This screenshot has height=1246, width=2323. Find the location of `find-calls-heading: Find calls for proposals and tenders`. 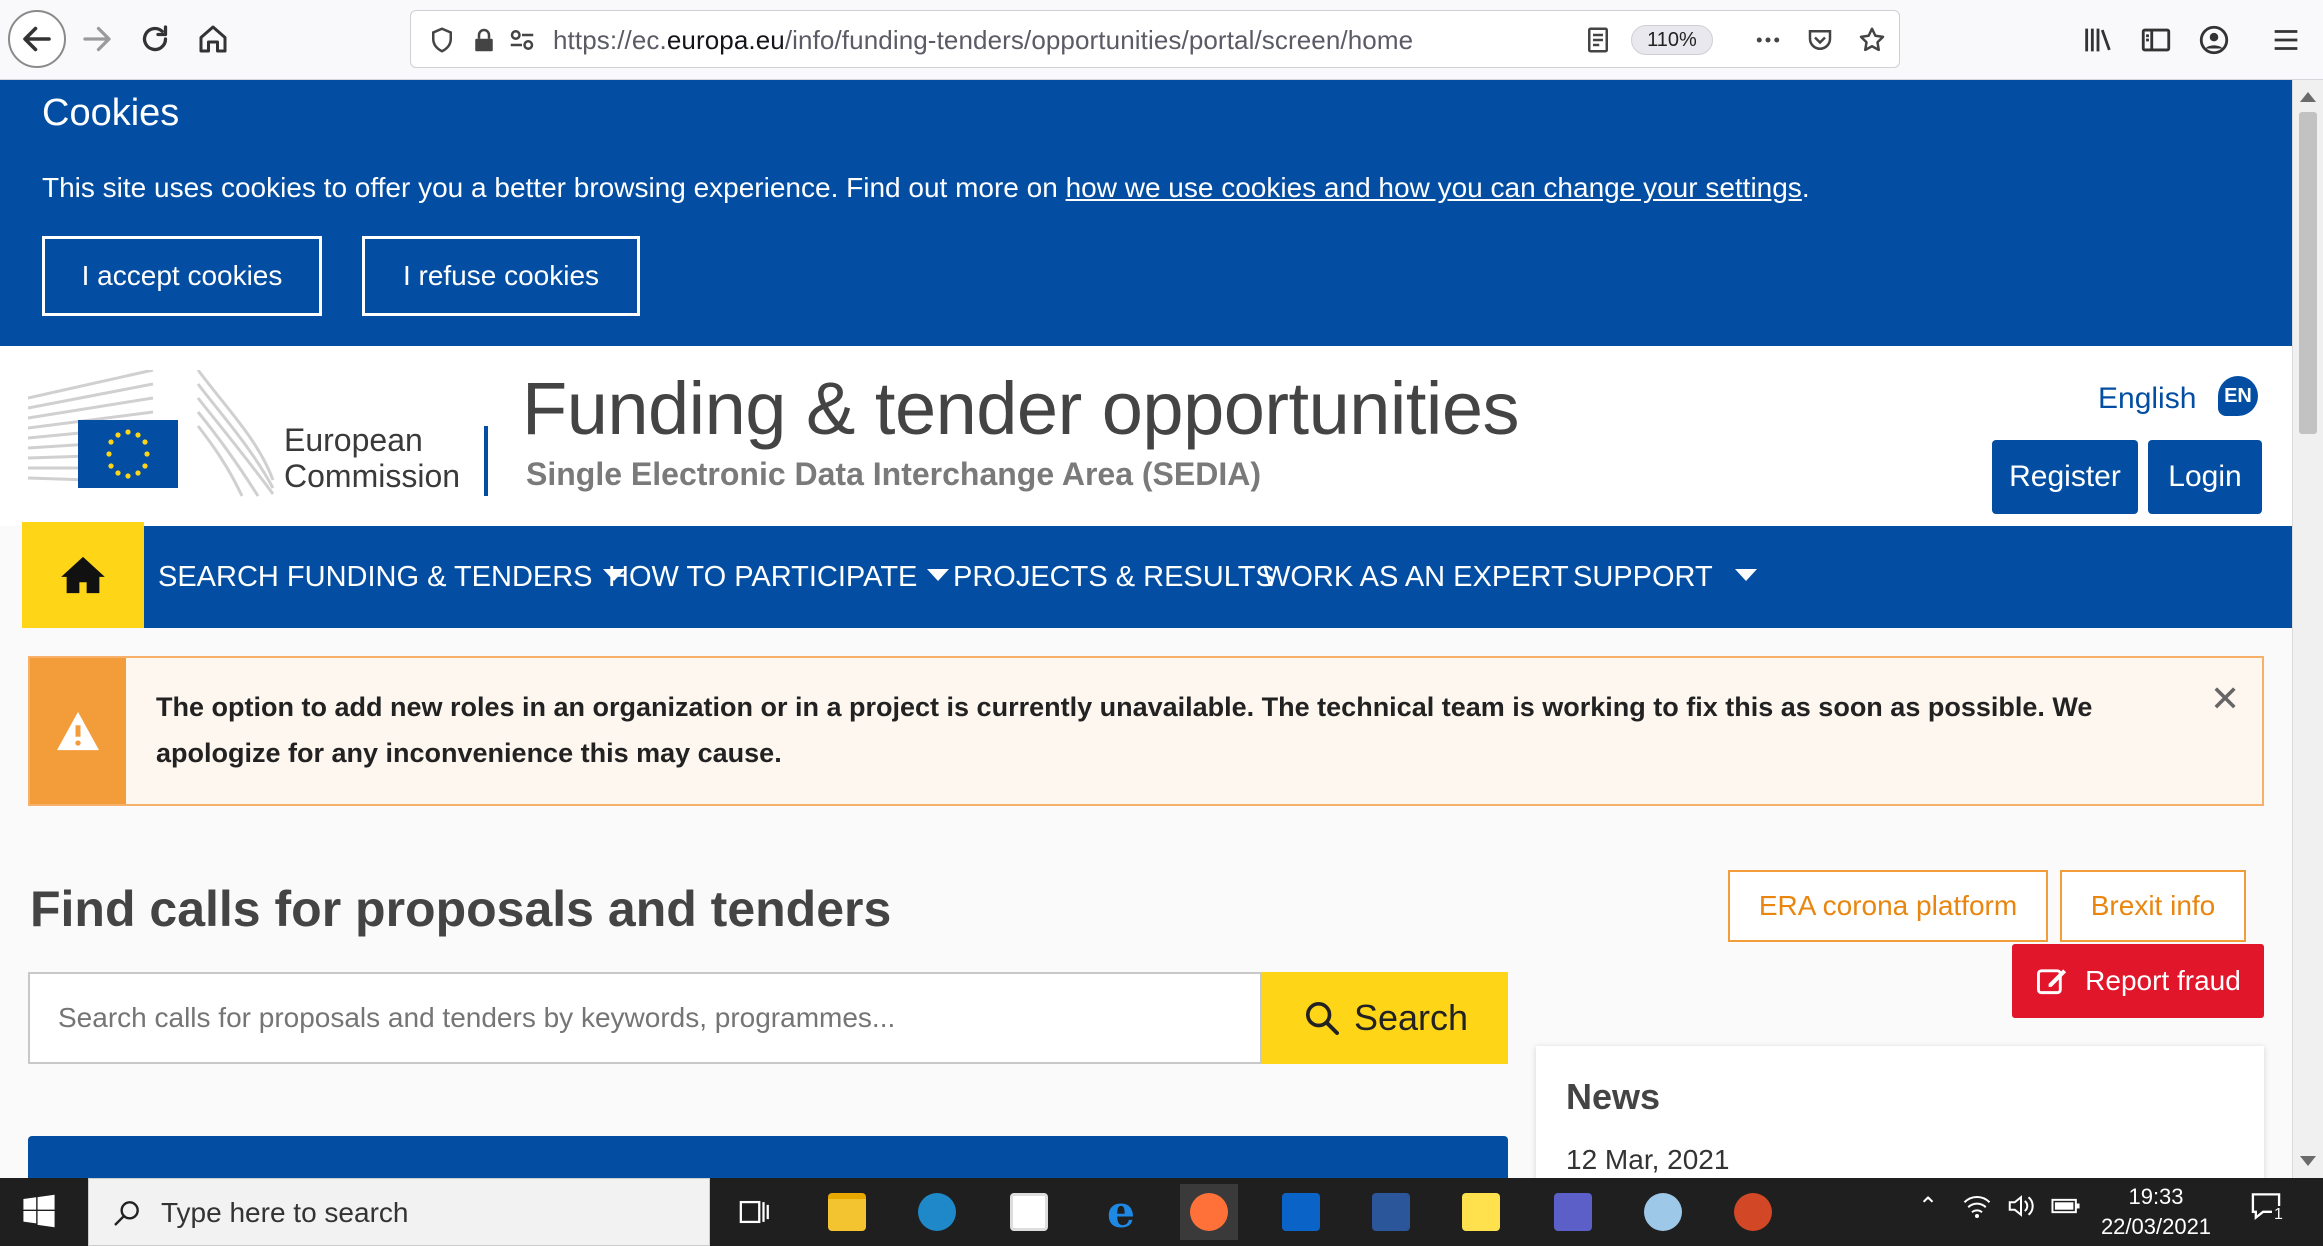

find-calls-heading: Find calls for proposals and tenders is located at coordinates (461, 909).